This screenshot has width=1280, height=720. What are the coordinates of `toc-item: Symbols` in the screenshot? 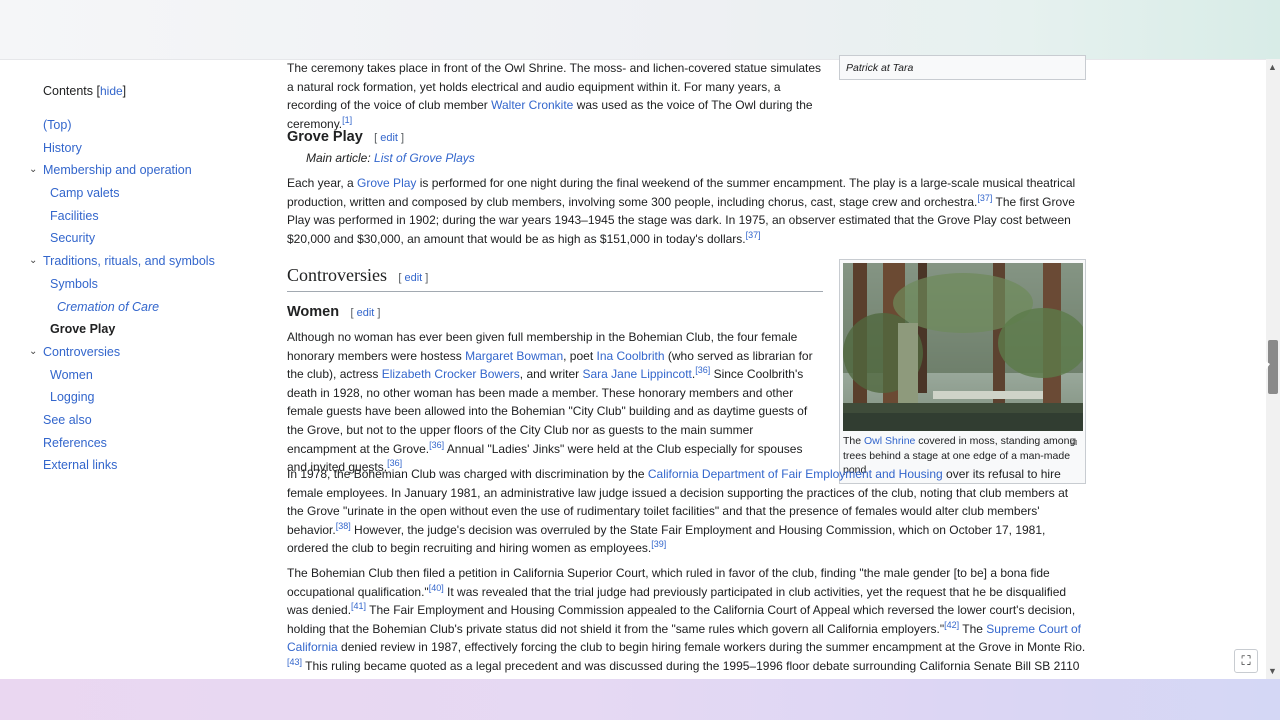 It's located at (141, 284).